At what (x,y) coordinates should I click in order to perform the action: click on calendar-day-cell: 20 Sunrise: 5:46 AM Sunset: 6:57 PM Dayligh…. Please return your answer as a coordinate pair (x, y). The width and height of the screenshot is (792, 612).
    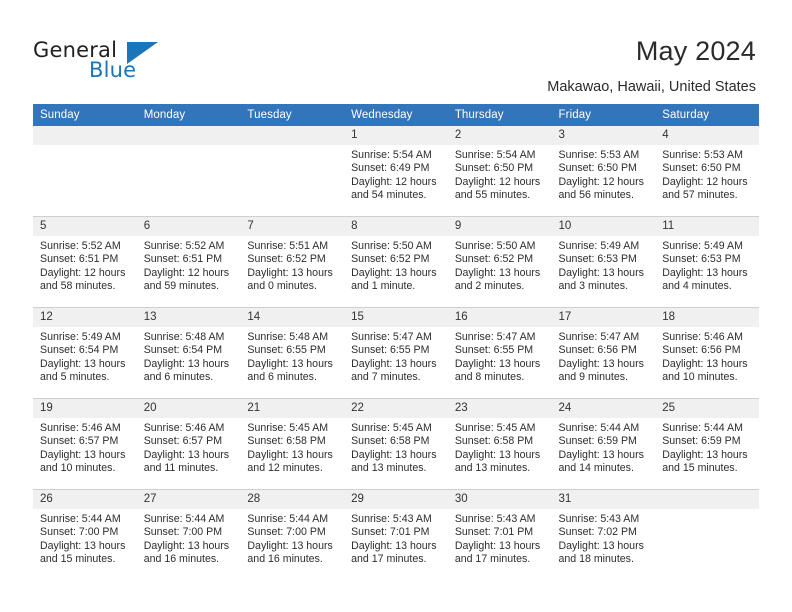
    Looking at the image, I should click on (188, 444).